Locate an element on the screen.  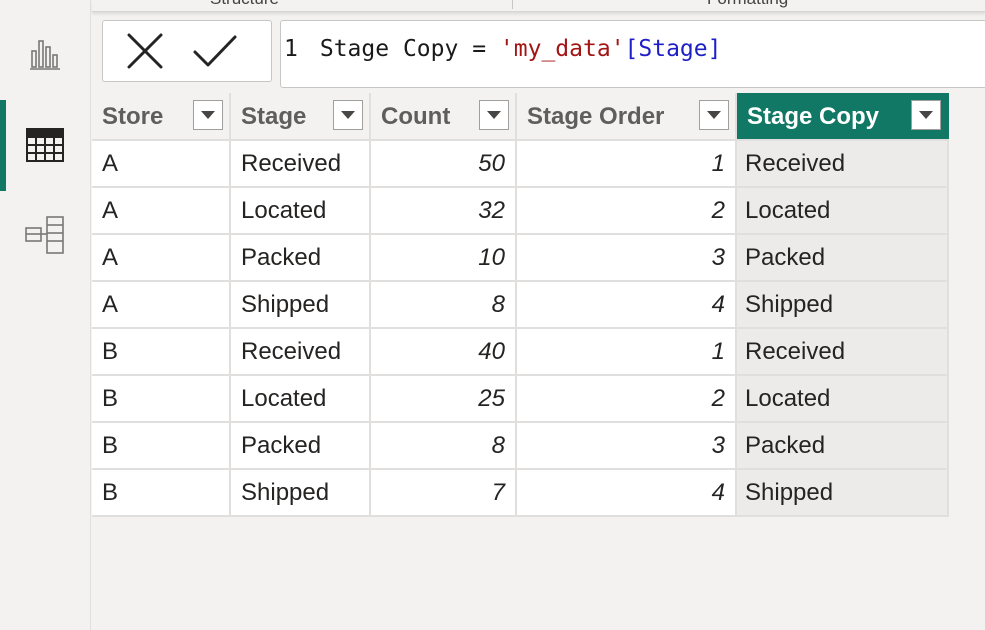
cell-count: 7 is located at coordinates (443, 493).